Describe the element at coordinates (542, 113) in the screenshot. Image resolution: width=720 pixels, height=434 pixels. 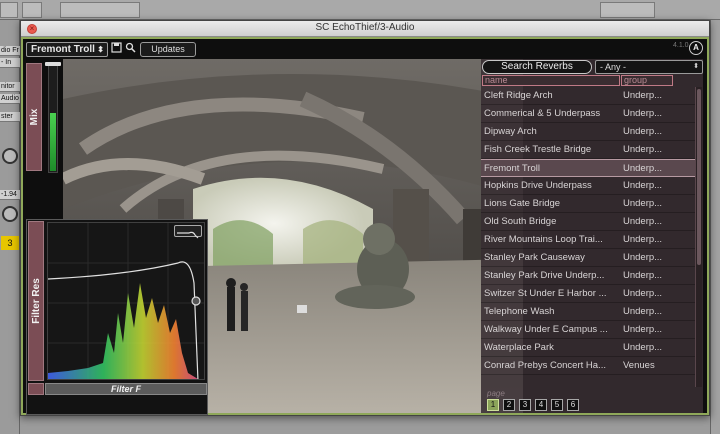
I see `reverb-name: Commerical & 5 Underpass` at that location.